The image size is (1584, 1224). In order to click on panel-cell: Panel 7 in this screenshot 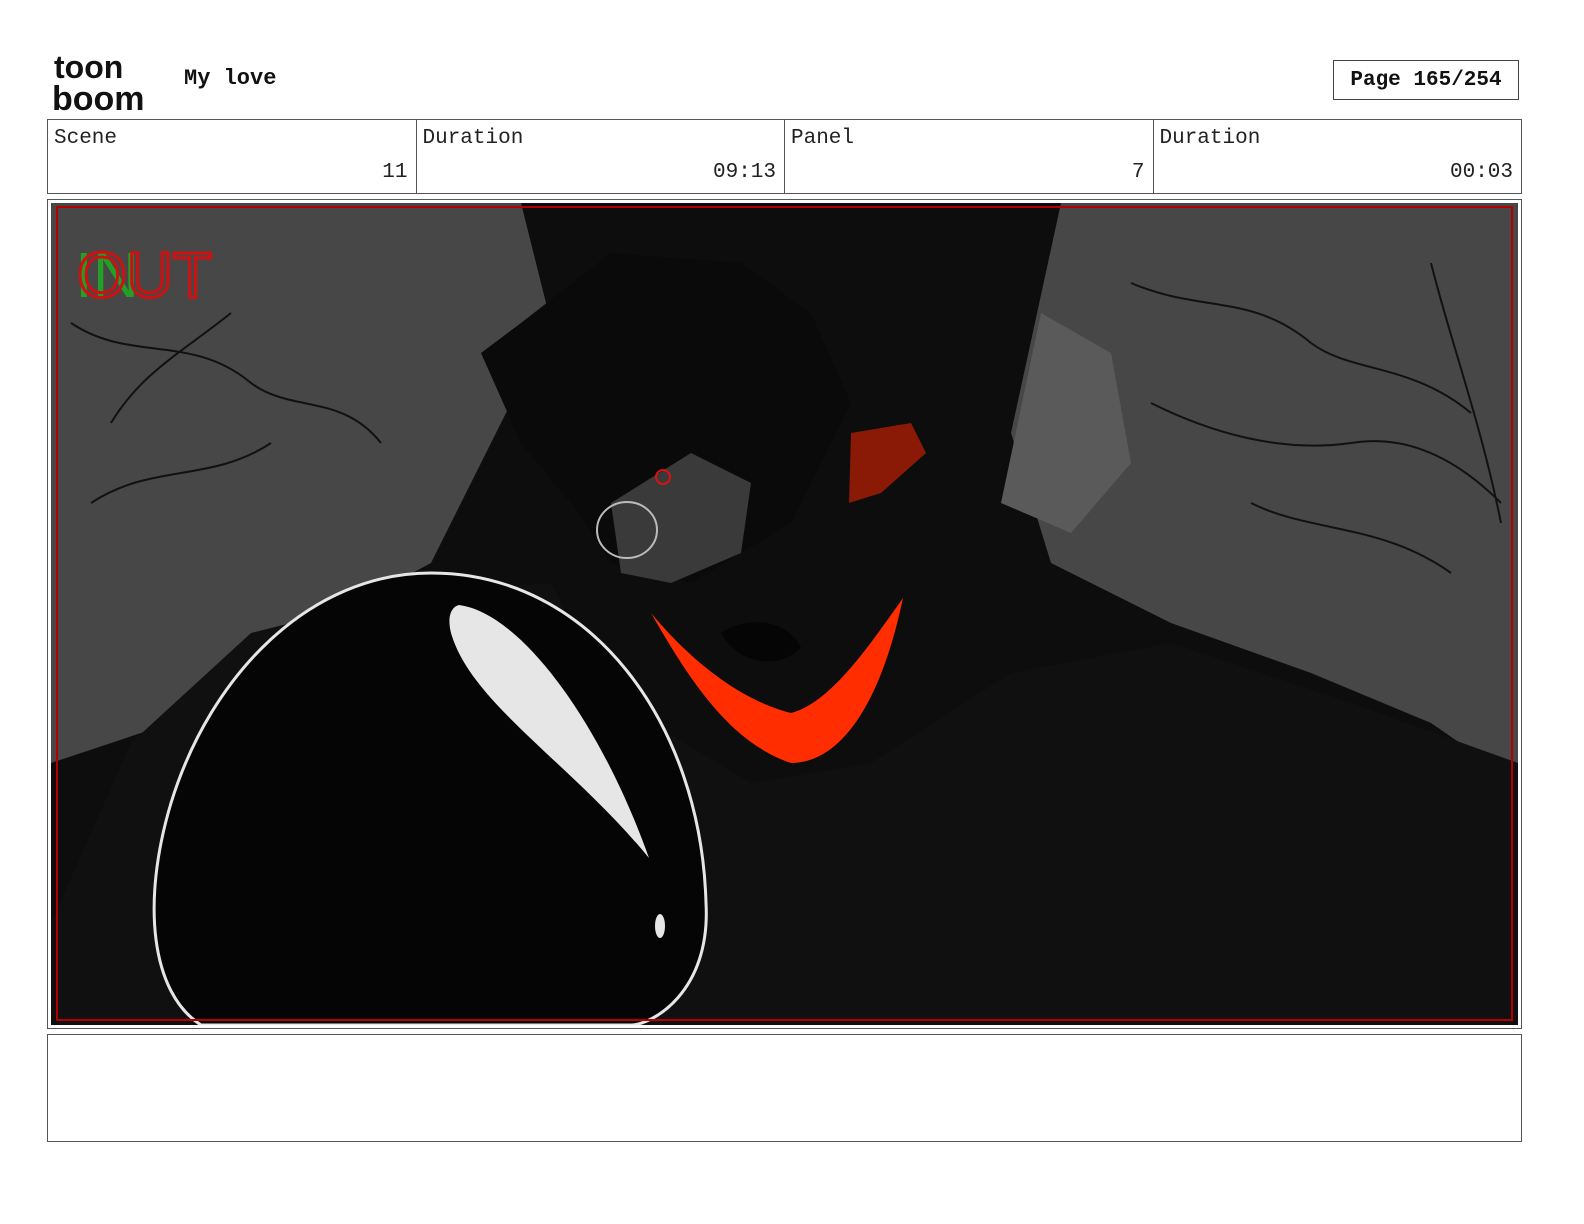, I will do `click(969, 156)`.